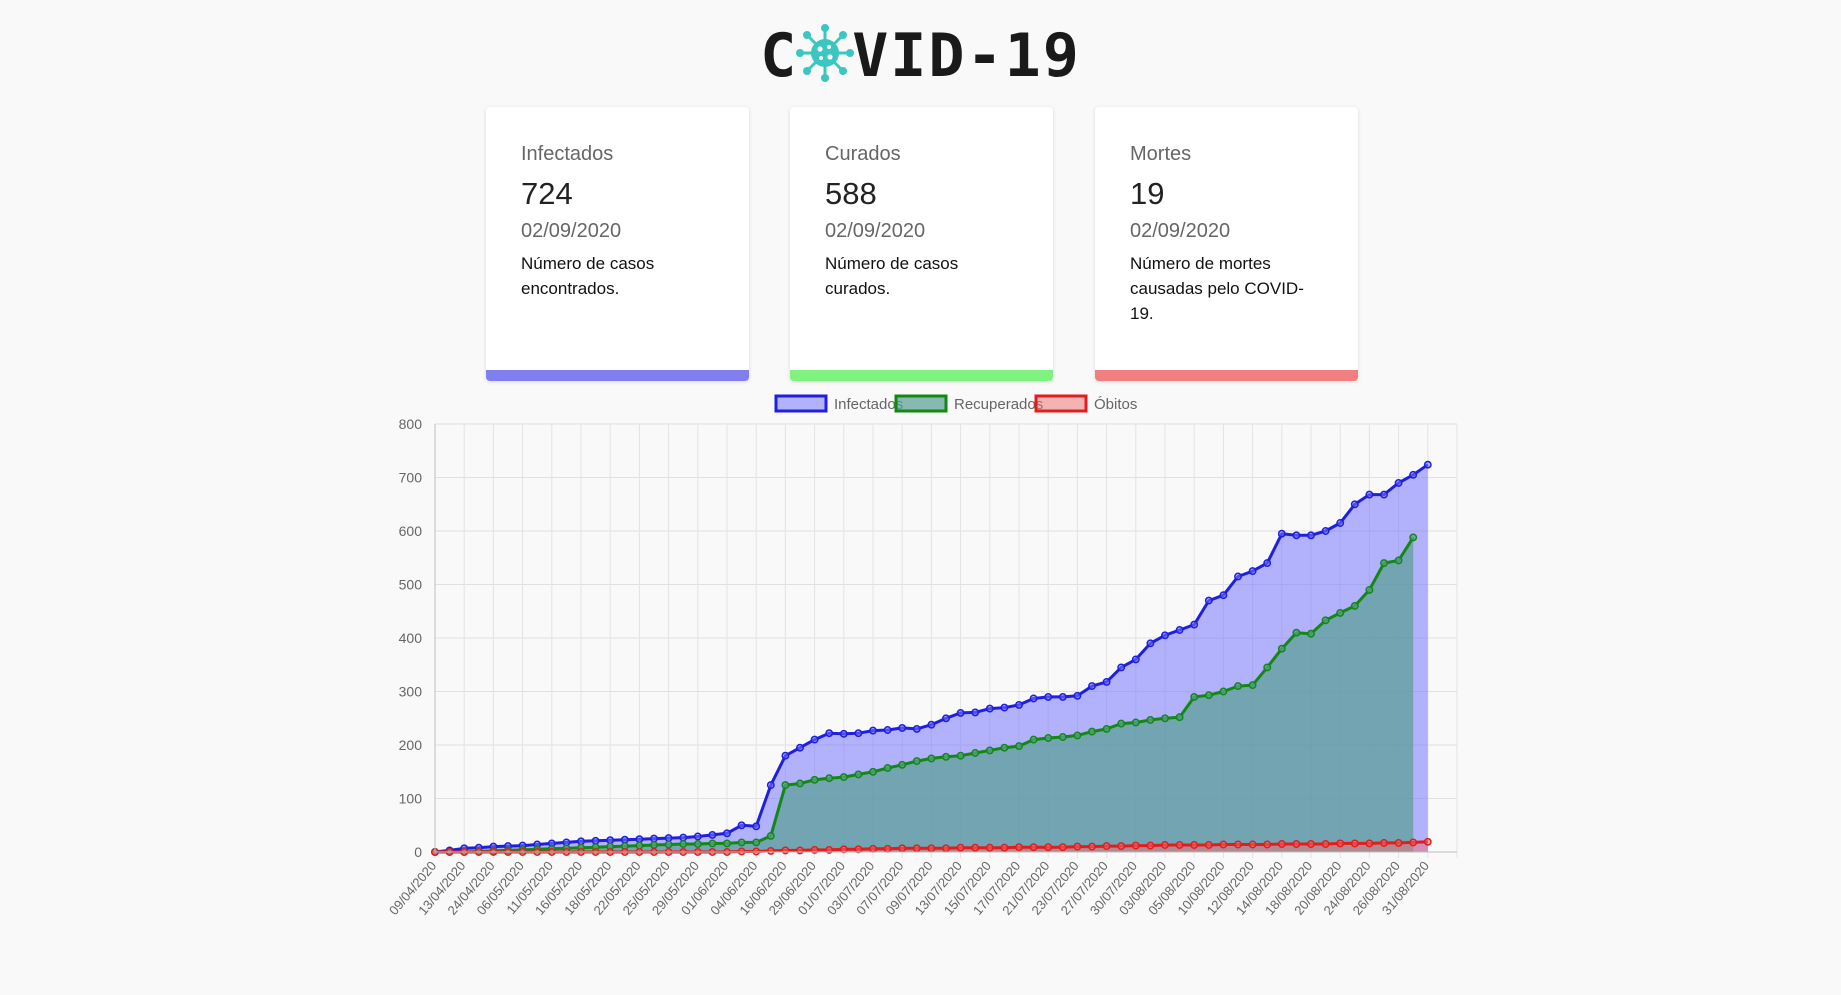 The image size is (1841, 995). Describe the element at coordinates (968, 403) in the screenshot. I see `legend-item: Recuperados` at that location.